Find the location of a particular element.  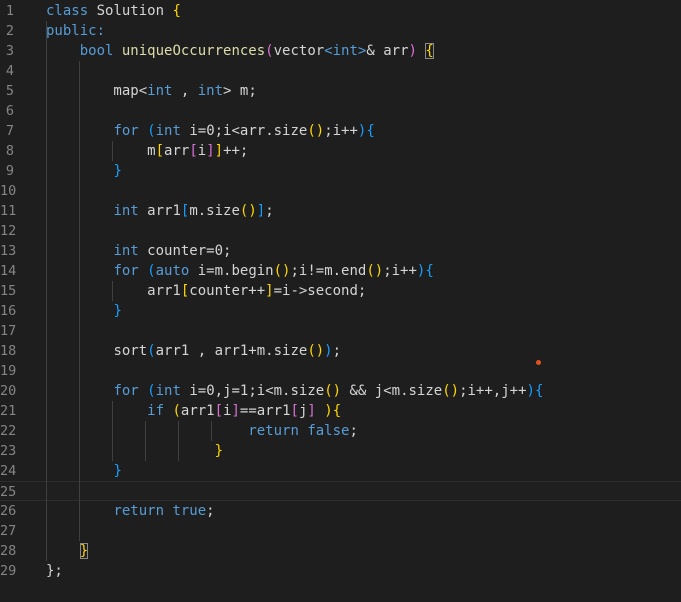

code-line-27: 27 is located at coordinates (340, 531).